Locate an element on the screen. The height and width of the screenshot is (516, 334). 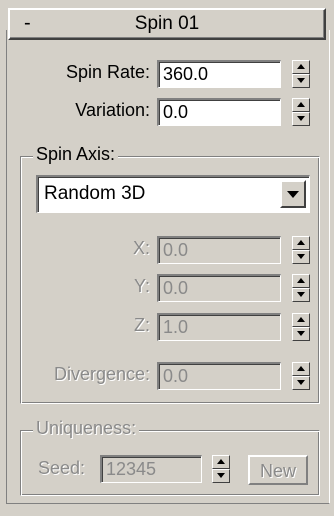
spin-axis-dropdown: Random 3D is located at coordinates (173, 194).